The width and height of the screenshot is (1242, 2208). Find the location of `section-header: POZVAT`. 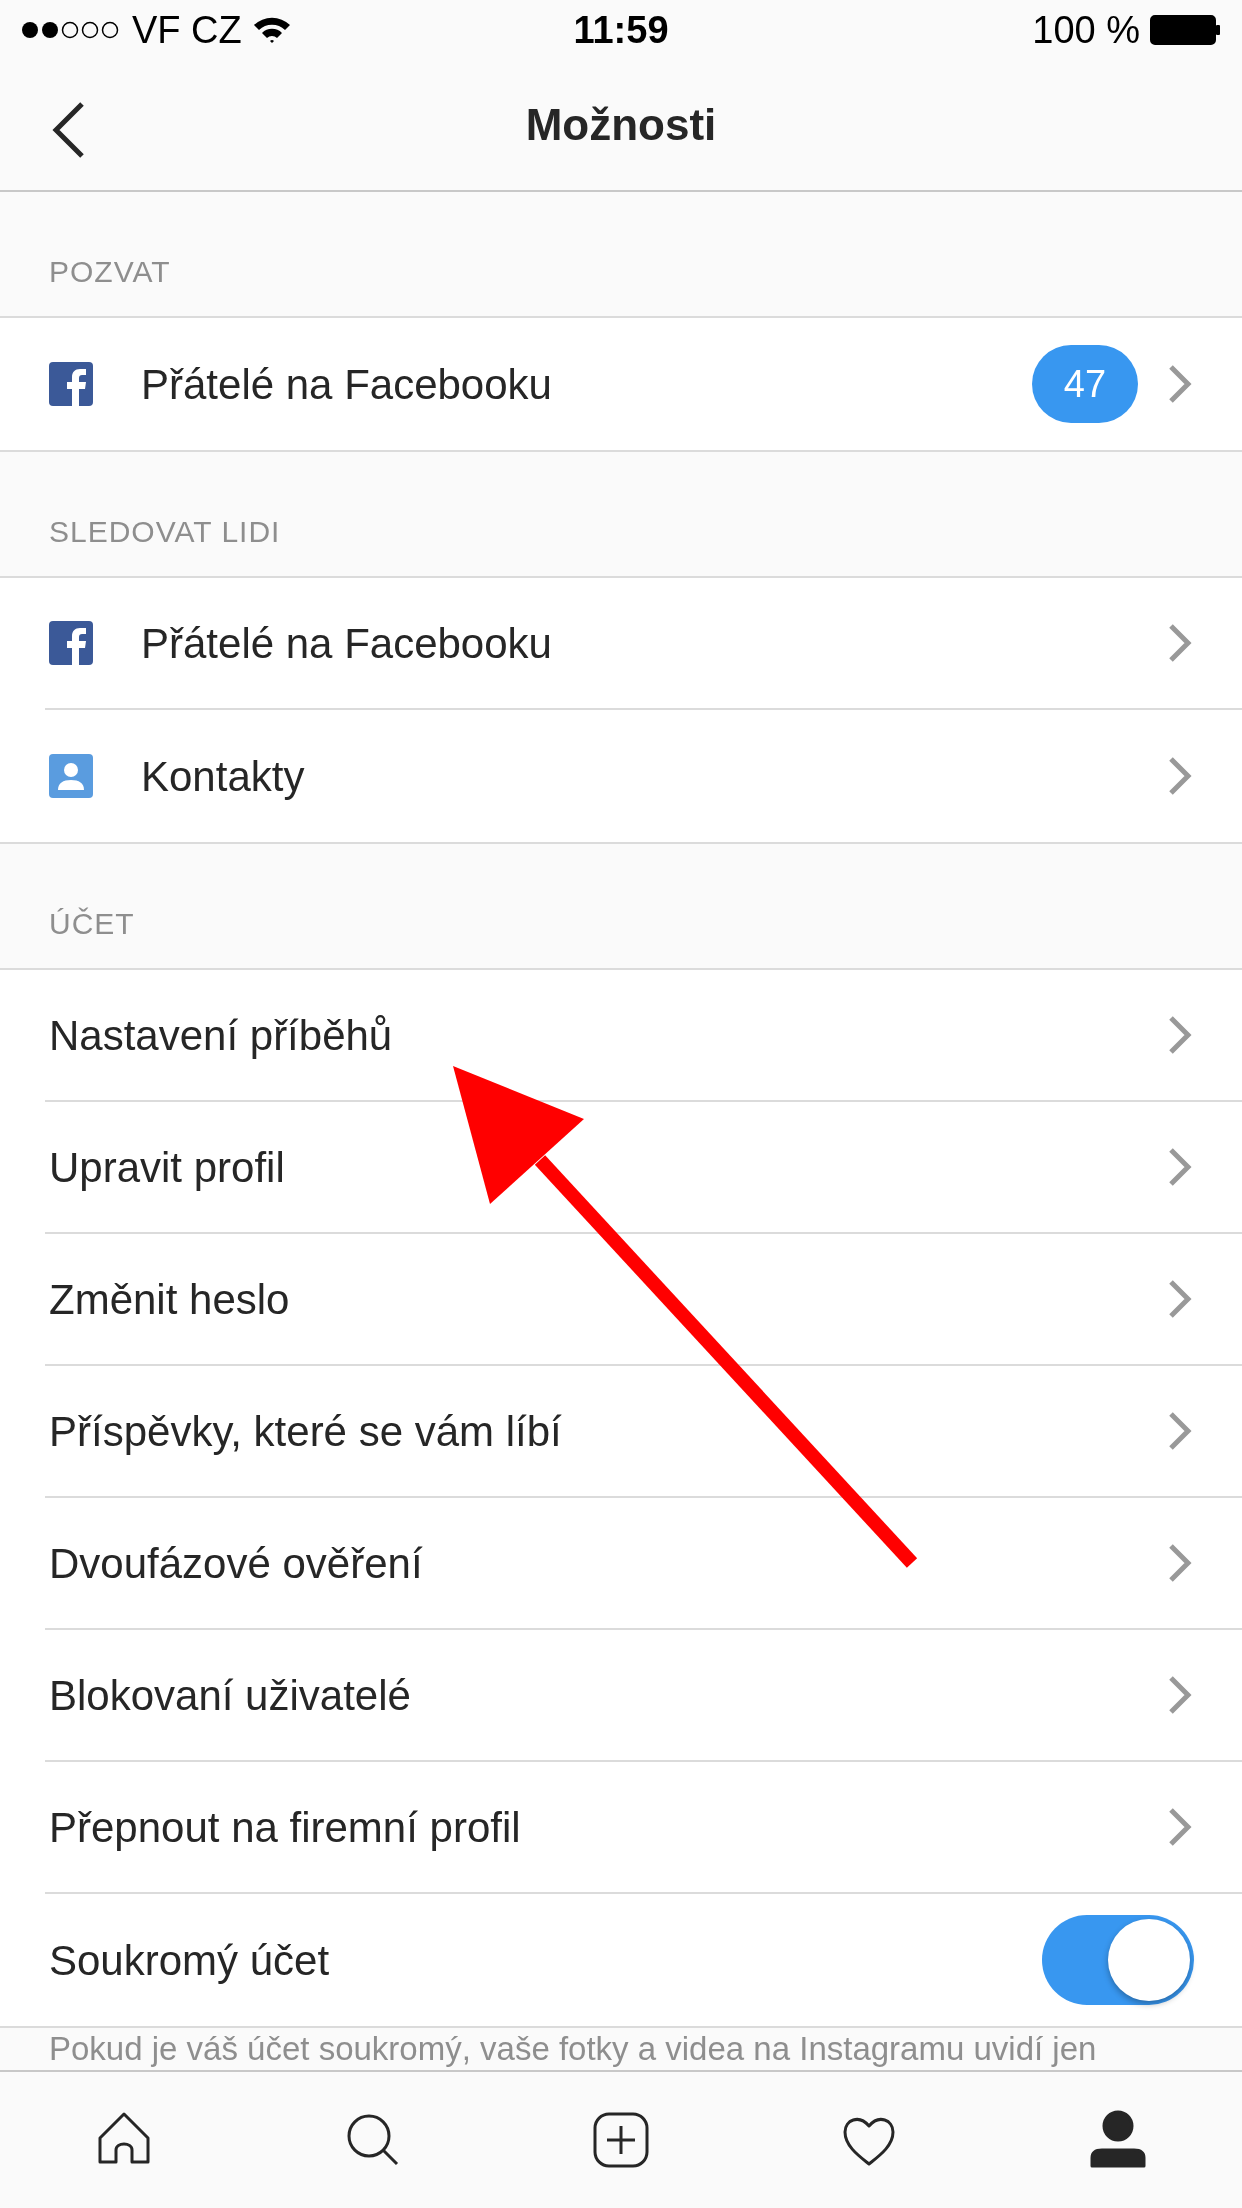

section-header: POZVAT is located at coordinates (110, 272).